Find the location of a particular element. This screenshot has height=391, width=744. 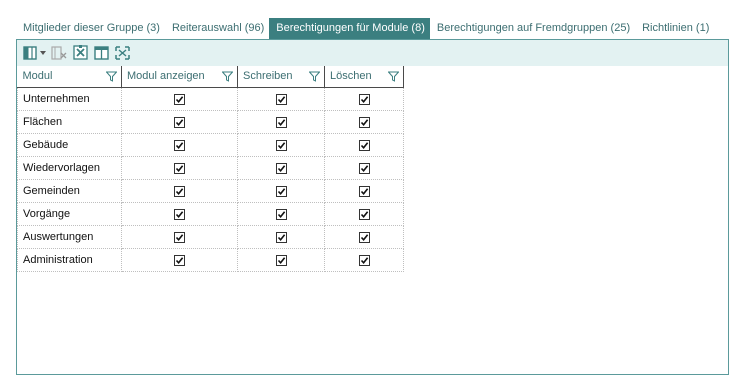

table-row: Unternehmen is located at coordinates (210, 99).